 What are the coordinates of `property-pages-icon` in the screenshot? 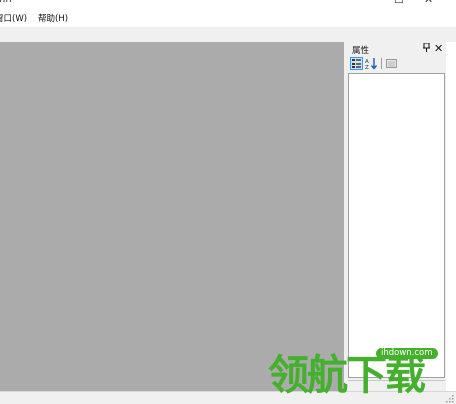 It's located at (391, 63).